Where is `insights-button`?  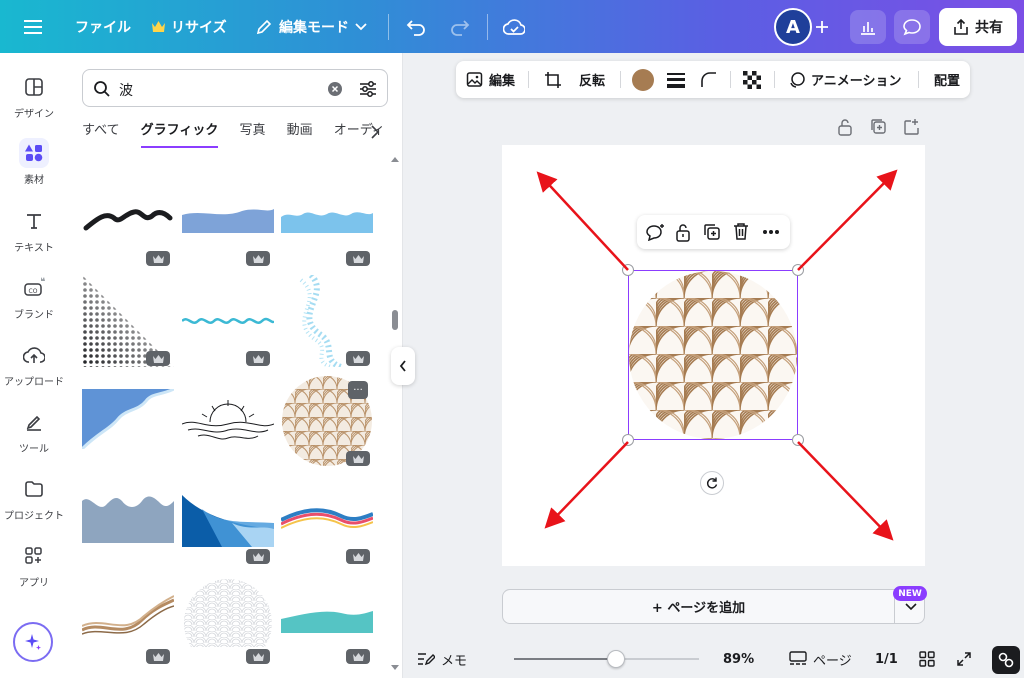 insights-button is located at coordinates (868, 27).